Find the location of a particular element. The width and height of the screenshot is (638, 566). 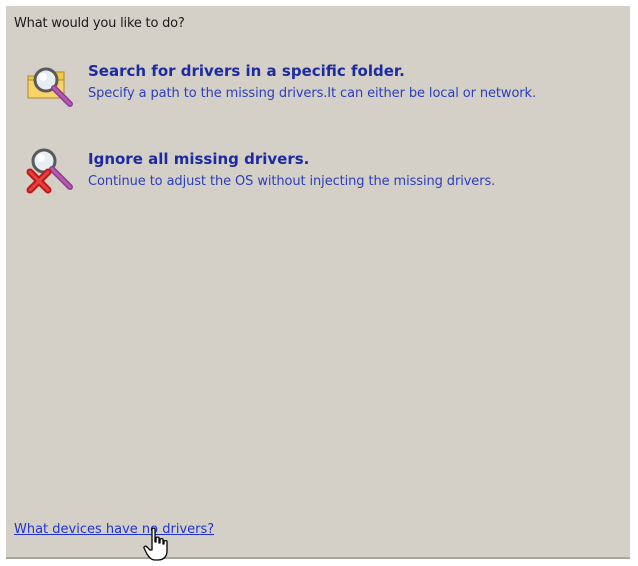

divider is located at coordinates (318, 558).